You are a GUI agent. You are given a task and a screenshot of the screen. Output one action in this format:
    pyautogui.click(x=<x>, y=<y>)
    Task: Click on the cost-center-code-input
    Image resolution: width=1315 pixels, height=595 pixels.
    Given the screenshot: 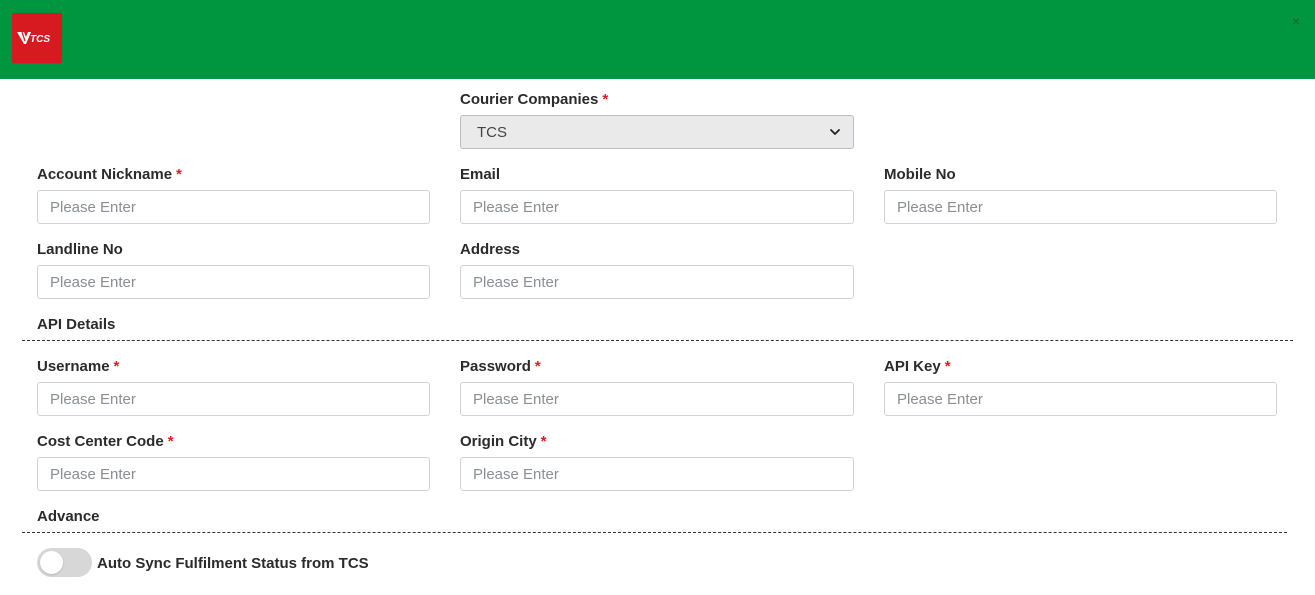 What is the action you would take?
    pyautogui.click(x=233, y=474)
    